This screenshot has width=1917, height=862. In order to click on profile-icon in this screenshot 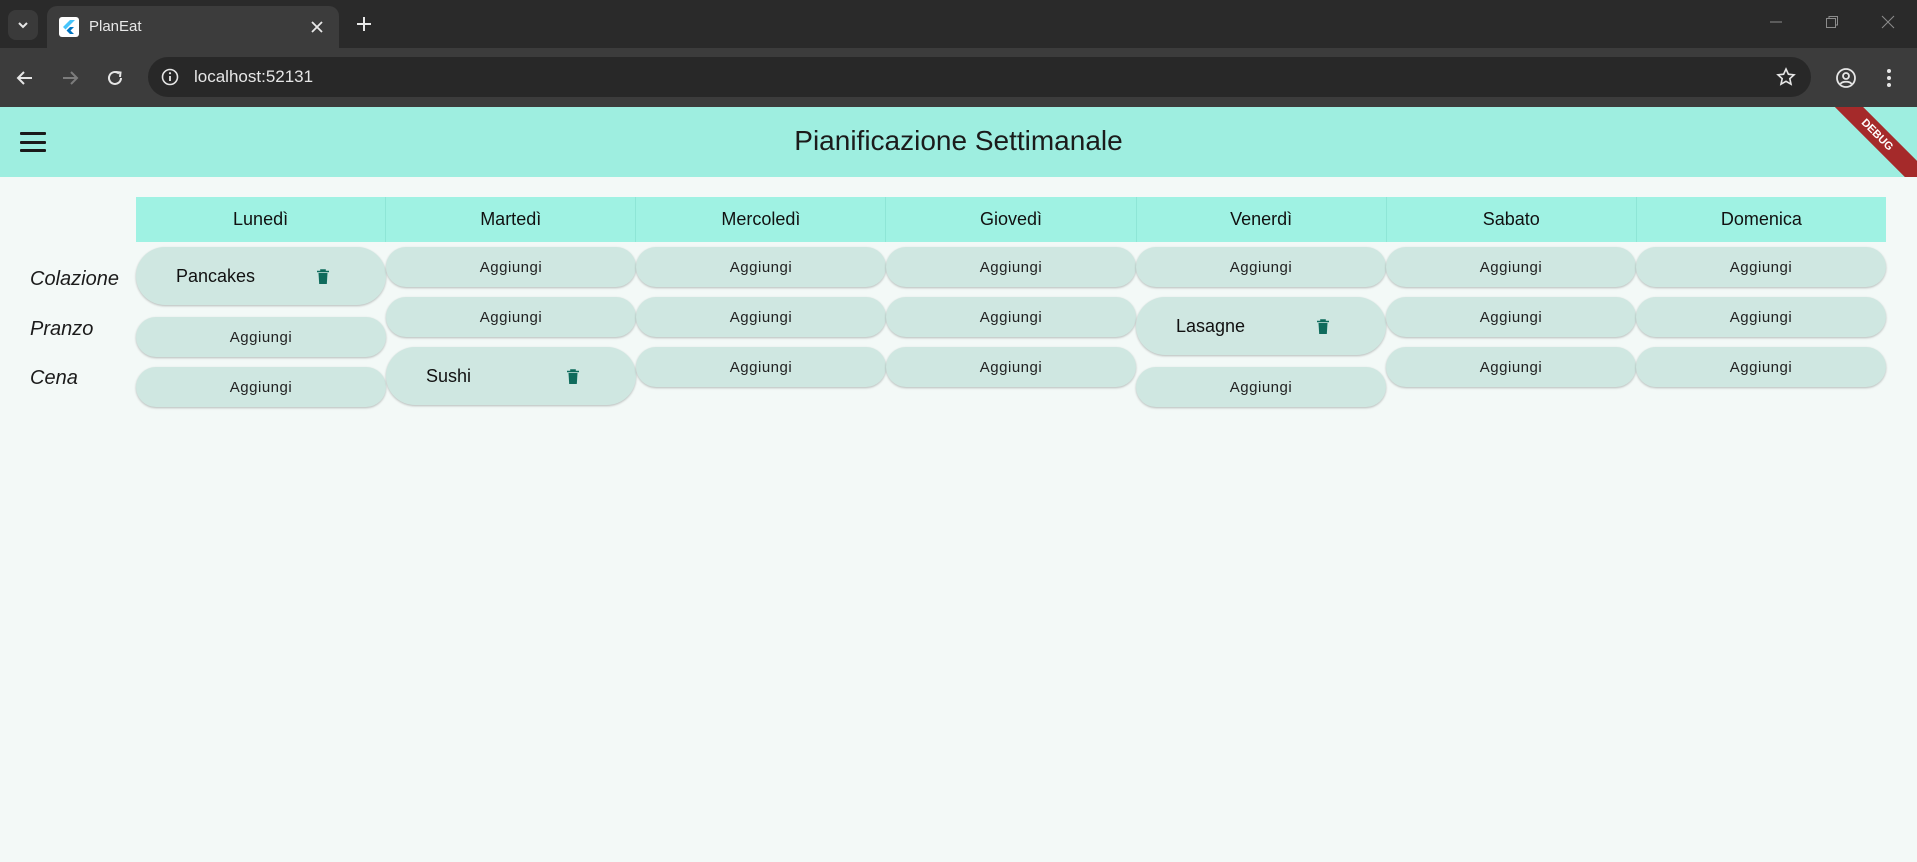, I will do `click(1846, 78)`.